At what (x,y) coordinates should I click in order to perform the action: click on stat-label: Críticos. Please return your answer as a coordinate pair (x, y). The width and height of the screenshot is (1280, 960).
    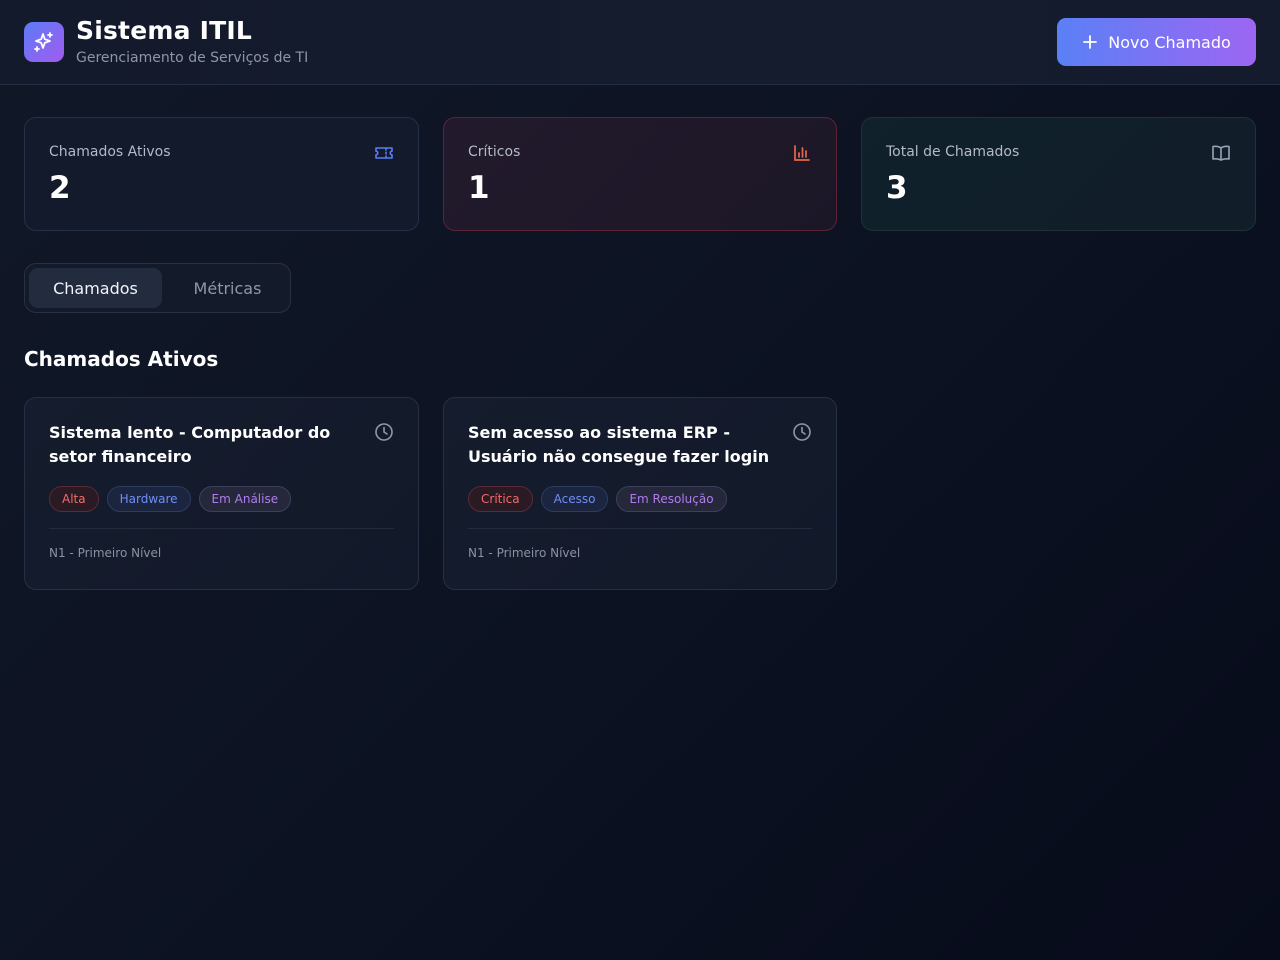
    Looking at the image, I should click on (494, 152).